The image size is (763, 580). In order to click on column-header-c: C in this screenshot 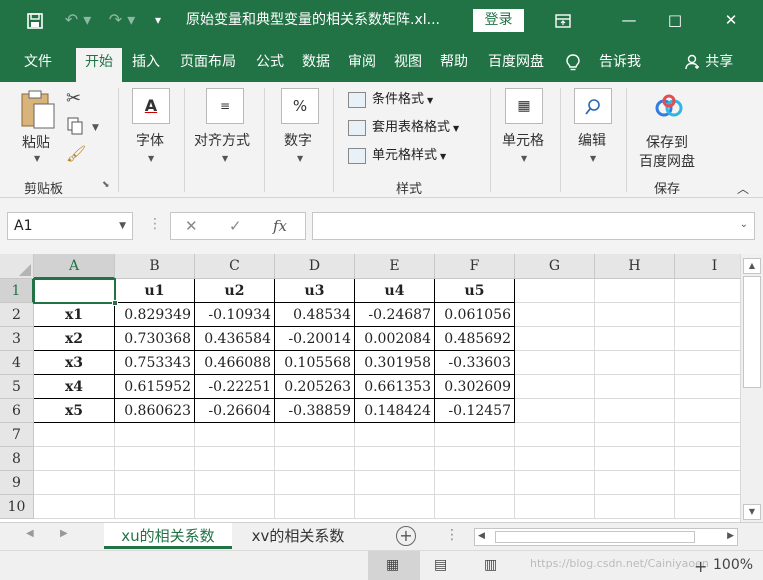, I will do `click(235, 266)`.